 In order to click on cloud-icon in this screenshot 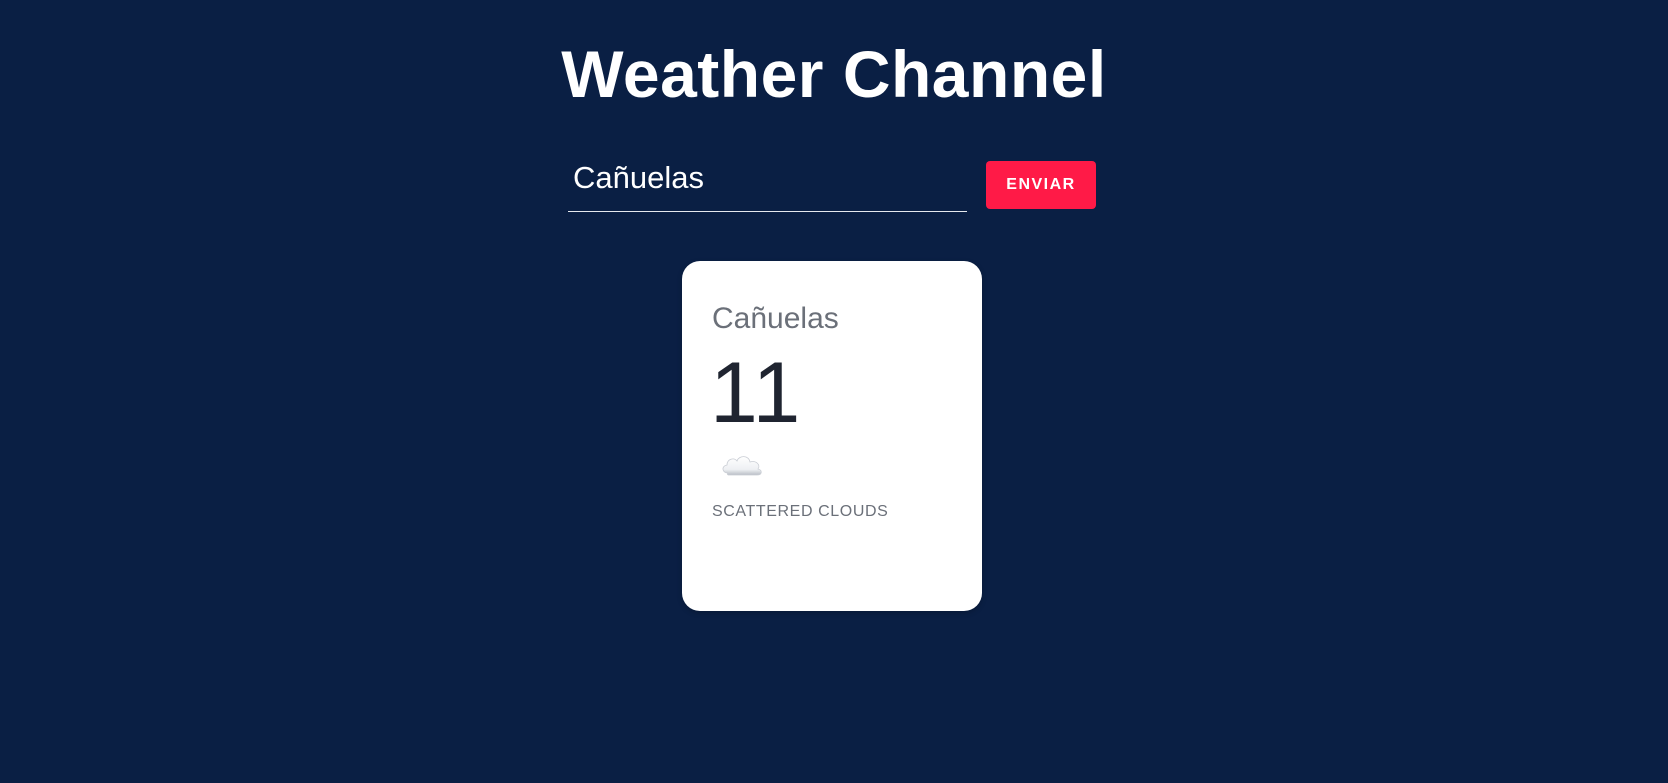, I will do `click(742, 466)`.